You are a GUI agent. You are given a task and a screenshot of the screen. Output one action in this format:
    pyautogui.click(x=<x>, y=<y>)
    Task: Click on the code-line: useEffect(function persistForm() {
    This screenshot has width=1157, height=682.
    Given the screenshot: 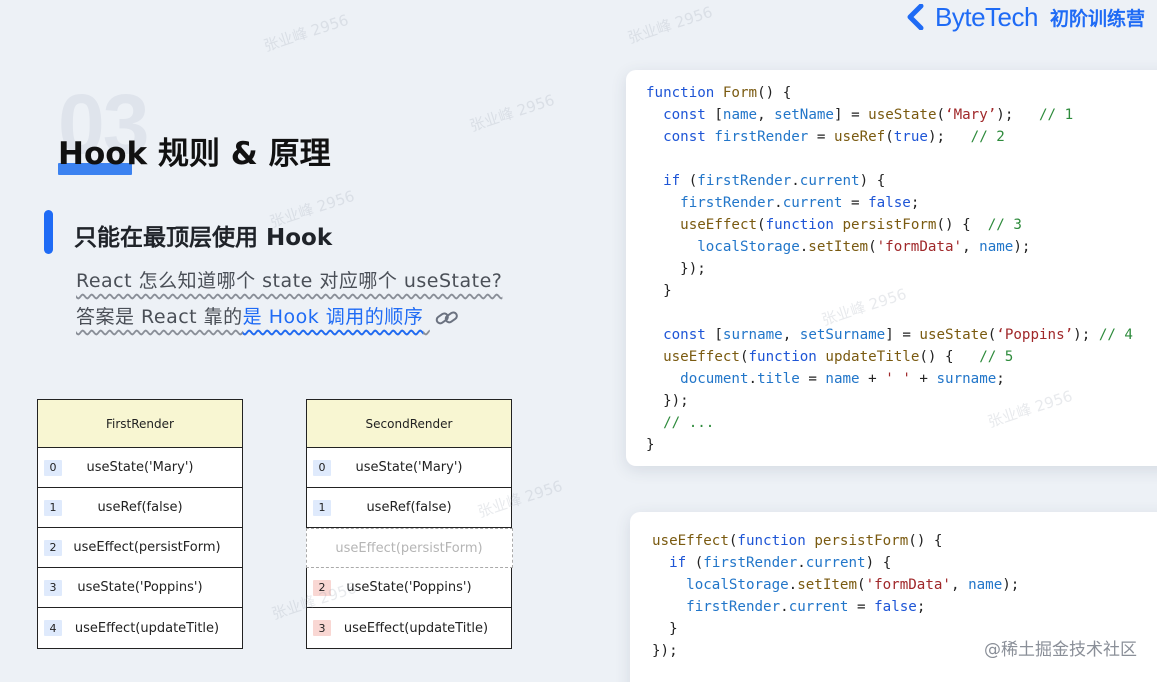 What is the action you would take?
    pyautogui.click(x=797, y=541)
    